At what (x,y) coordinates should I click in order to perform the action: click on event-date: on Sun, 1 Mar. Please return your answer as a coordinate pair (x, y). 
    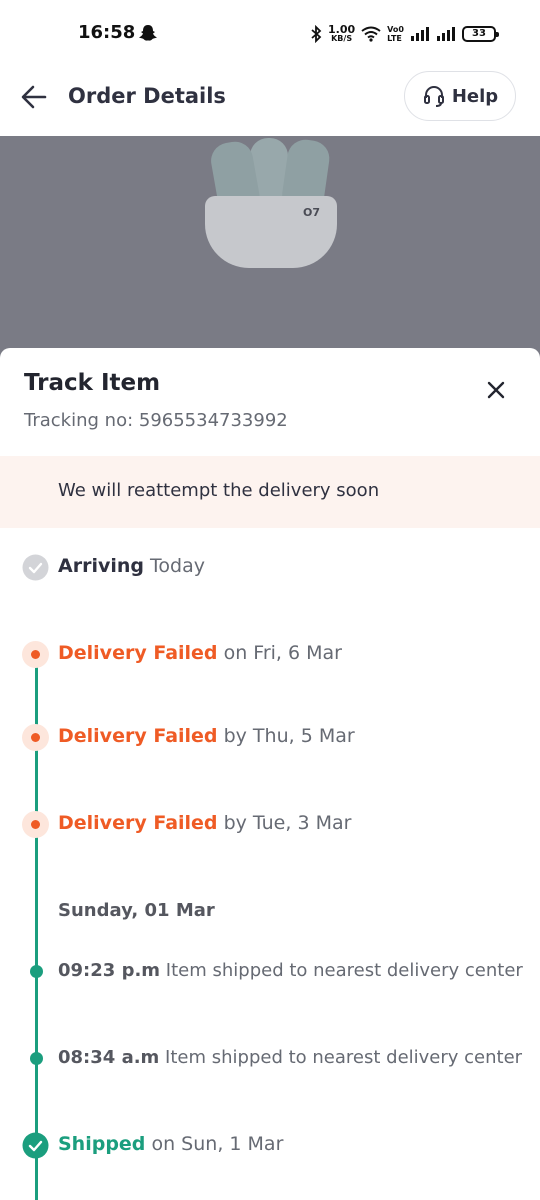
    Looking at the image, I should click on (217, 1144).